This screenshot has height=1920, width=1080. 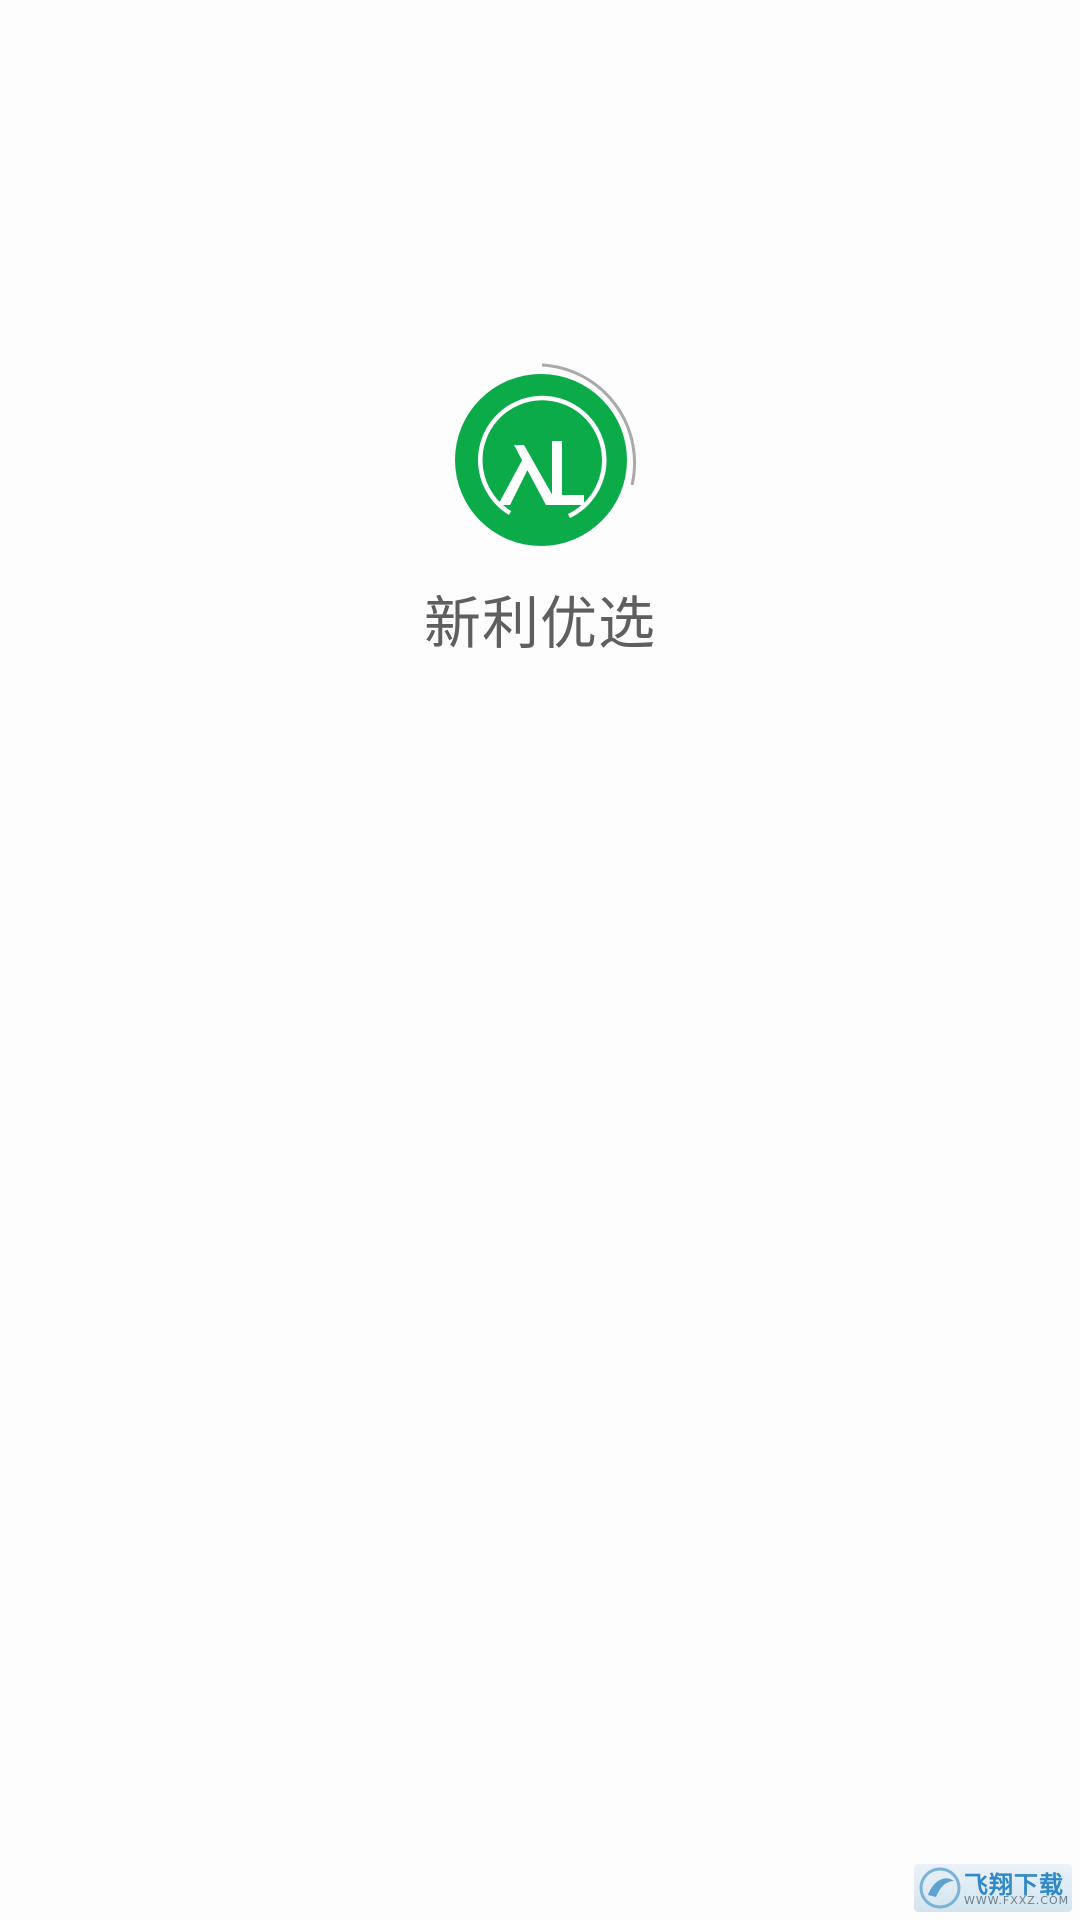 I want to click on app-logo, so click(x=549, y=458).